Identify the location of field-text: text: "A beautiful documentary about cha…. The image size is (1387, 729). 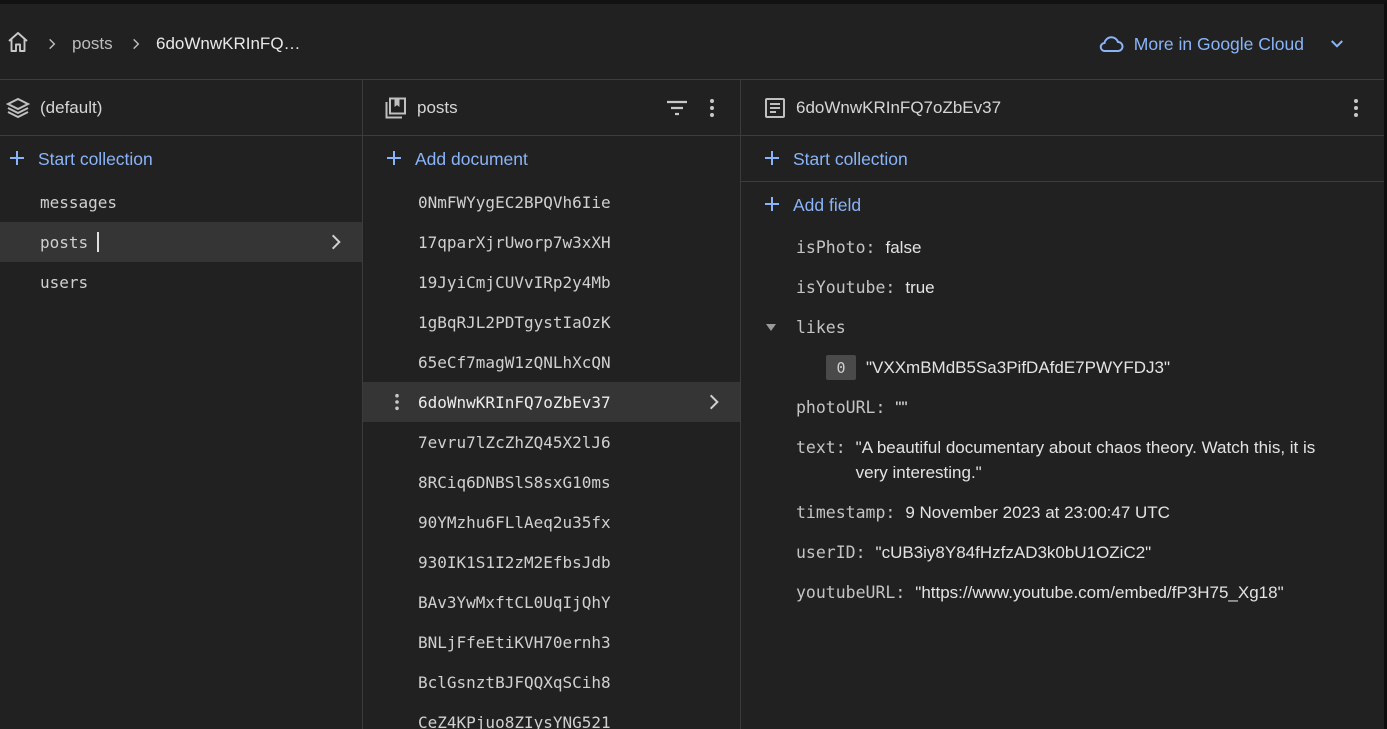
(1076, 460).